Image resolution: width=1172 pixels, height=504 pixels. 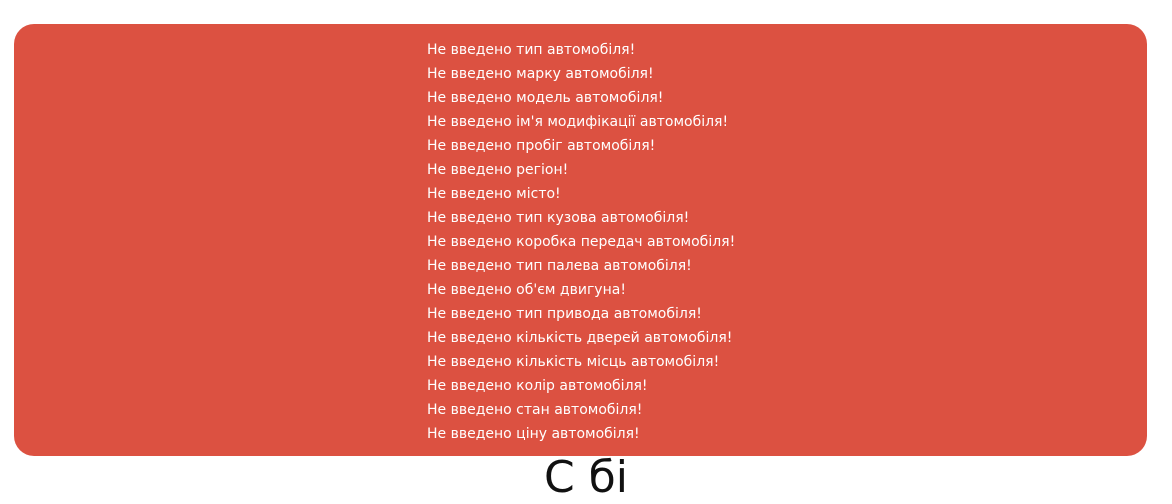 I want to click on error-message-seat-count: Не введено кількість місць автомобіля!, so click(x=573, y=362).